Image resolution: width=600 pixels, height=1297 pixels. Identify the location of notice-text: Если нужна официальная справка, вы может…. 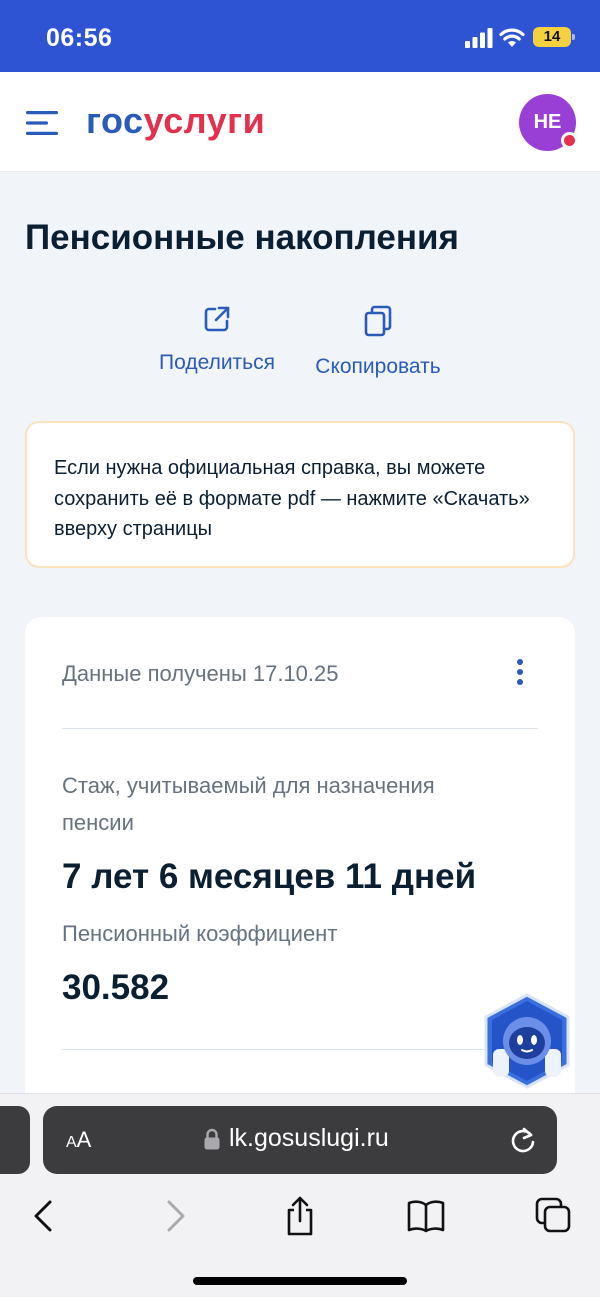
(292, 498).